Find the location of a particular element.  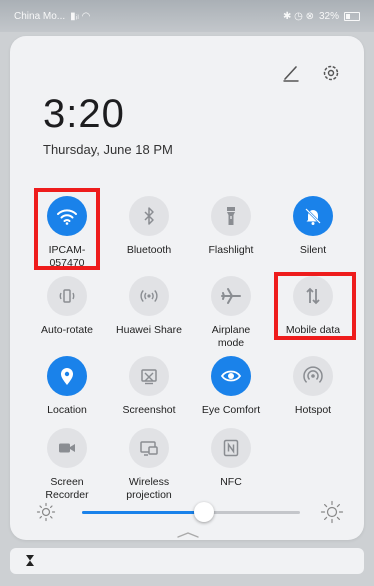

brightness-slider is located at coordinates (191, 512).